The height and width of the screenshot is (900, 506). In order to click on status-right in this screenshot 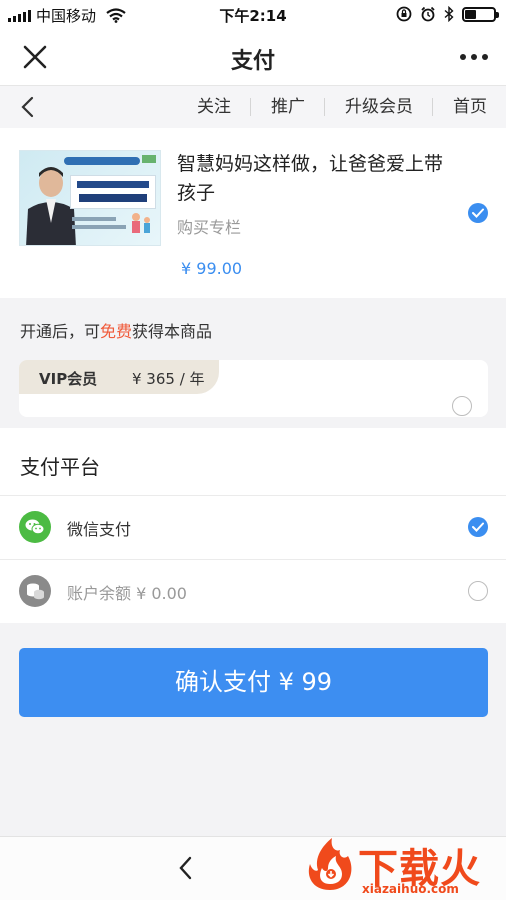, I will do `click(447, 14)`.